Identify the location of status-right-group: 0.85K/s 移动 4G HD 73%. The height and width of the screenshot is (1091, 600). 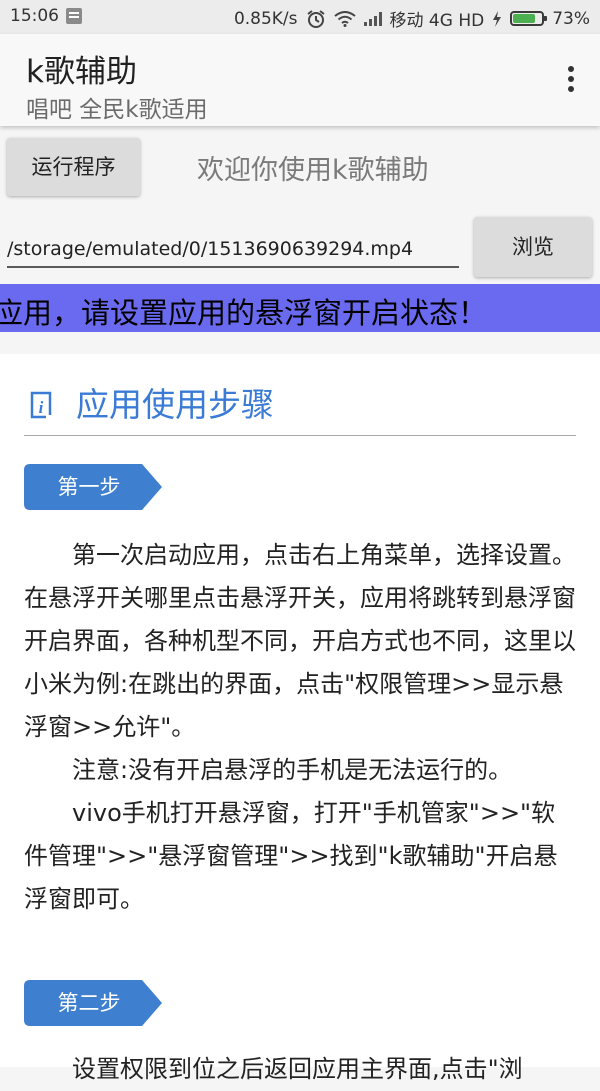
(411, 19).